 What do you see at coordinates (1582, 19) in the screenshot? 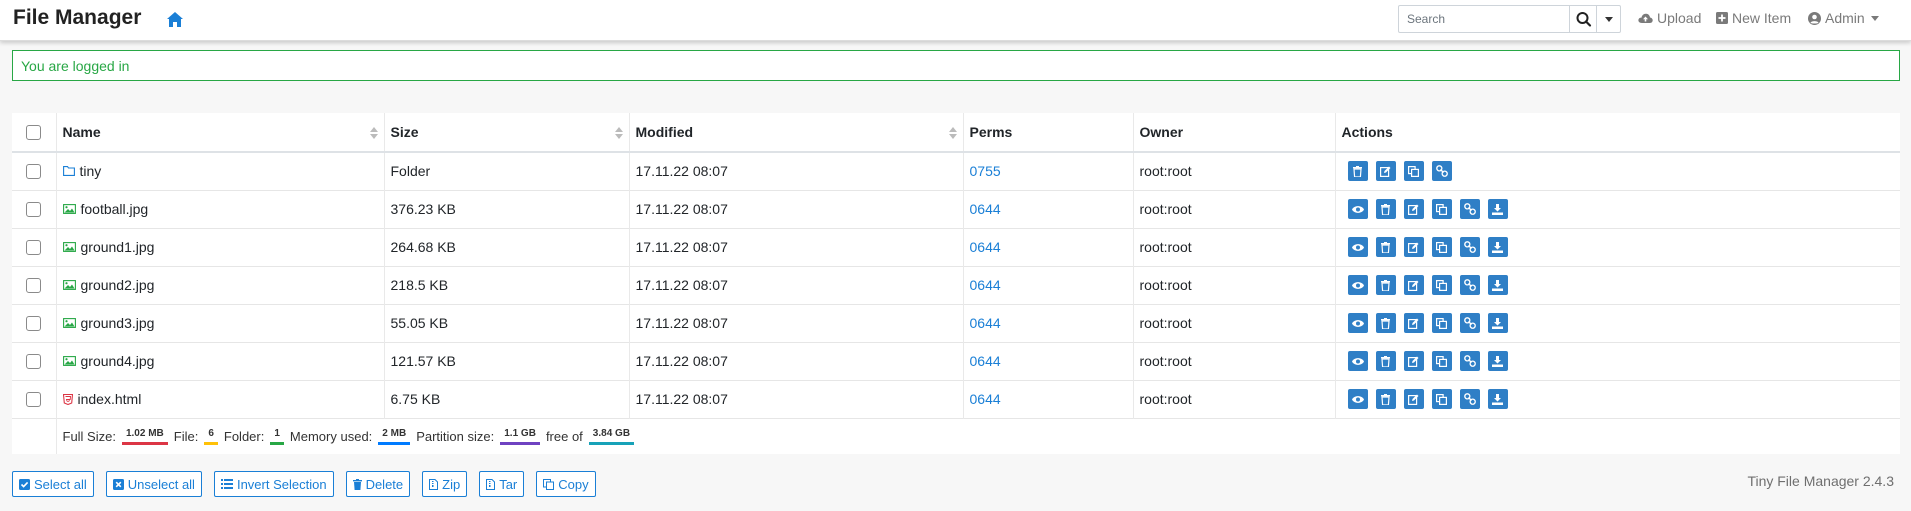
I see `search-button` at bounding box center [1582, 19].